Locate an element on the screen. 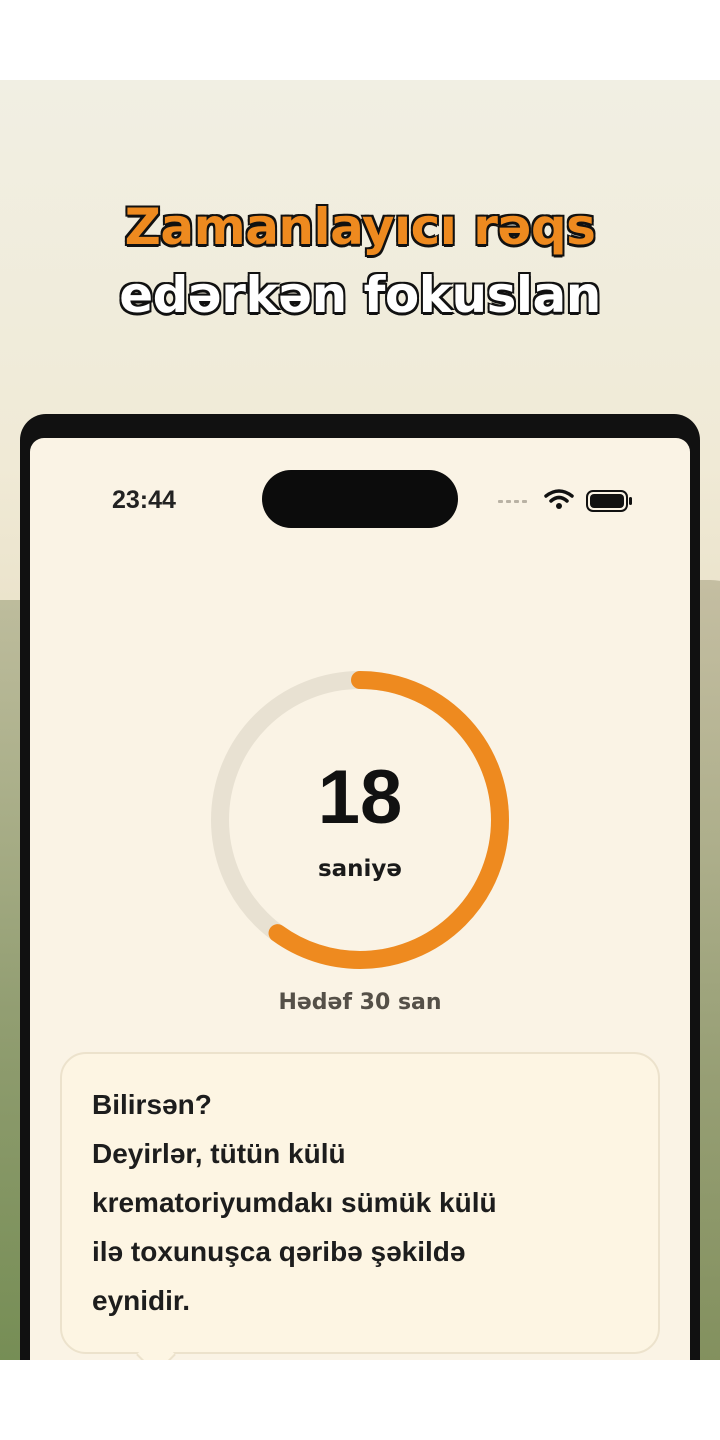 This screenshot has width=720, height=1440. tip-line: ilə toxunuşca qəribə şəkildə is located at coordinates (279, 1251).